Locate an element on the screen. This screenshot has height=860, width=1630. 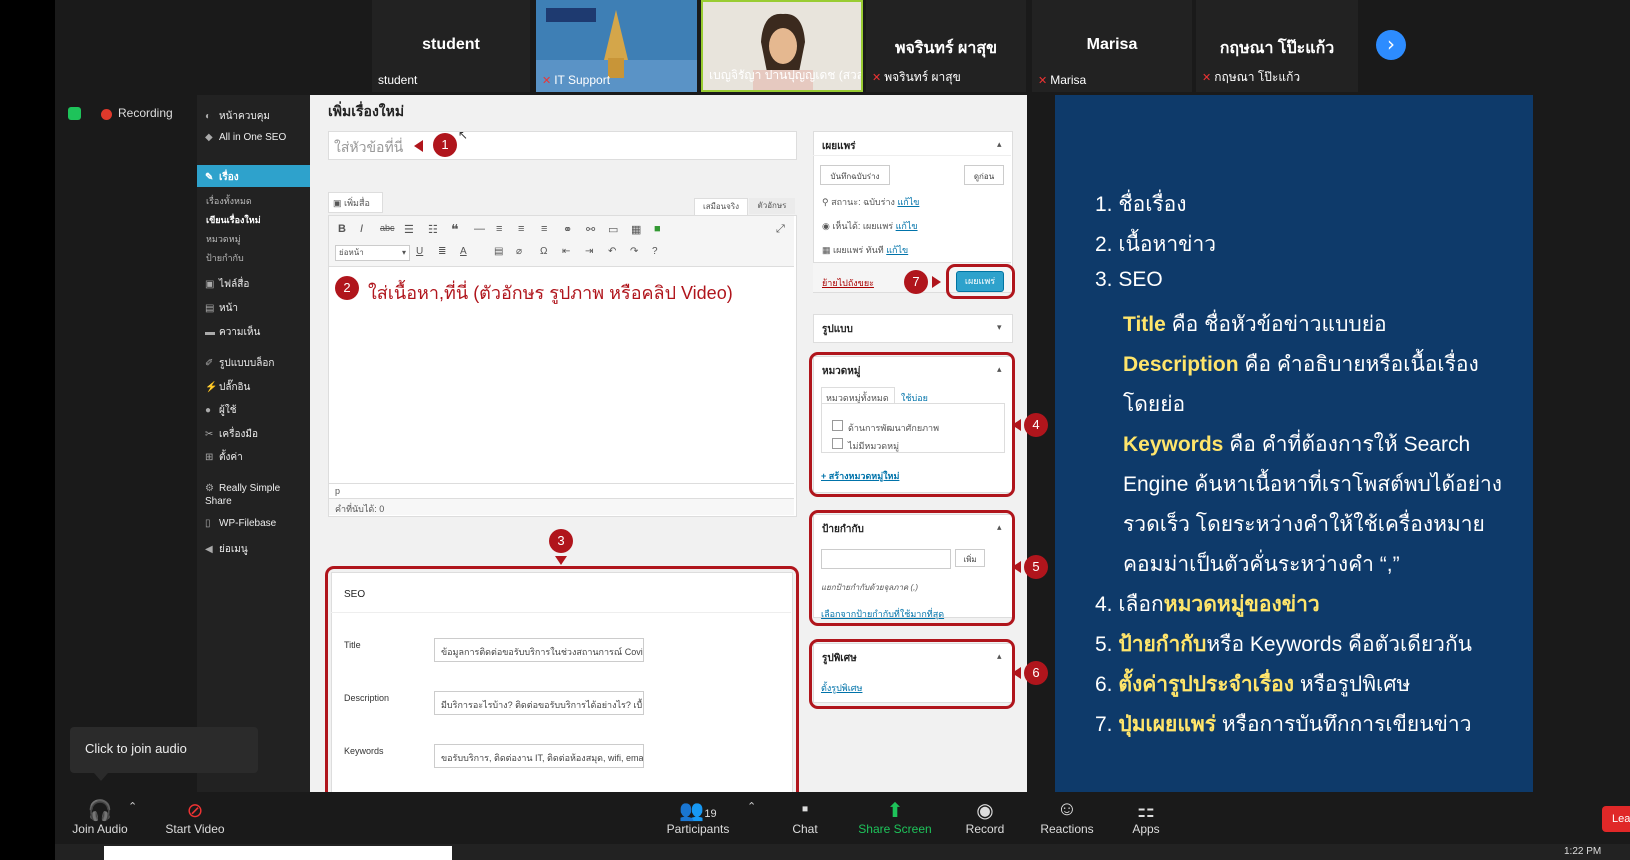
bold-icon: B is located at coordinates (342, 229).